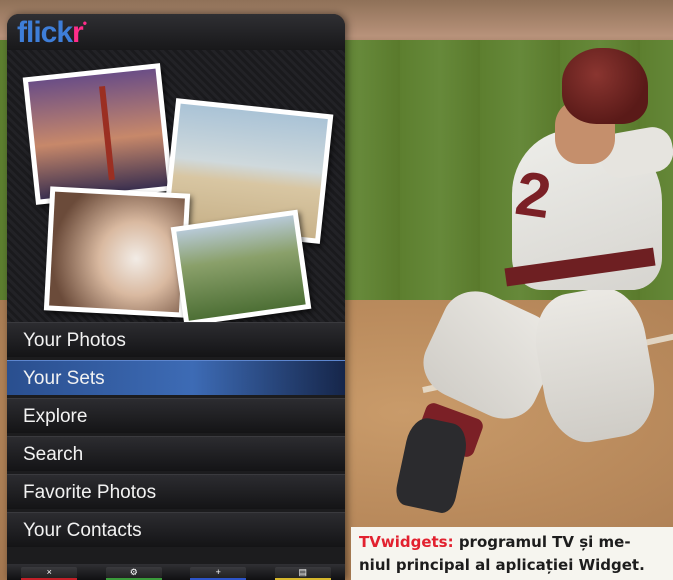 This screenshot has height=580, width=673. What do you see at coordinates (53, 454) in the screenshot?
I see `menu-item-label: Search` at bounding box center [53, 454].